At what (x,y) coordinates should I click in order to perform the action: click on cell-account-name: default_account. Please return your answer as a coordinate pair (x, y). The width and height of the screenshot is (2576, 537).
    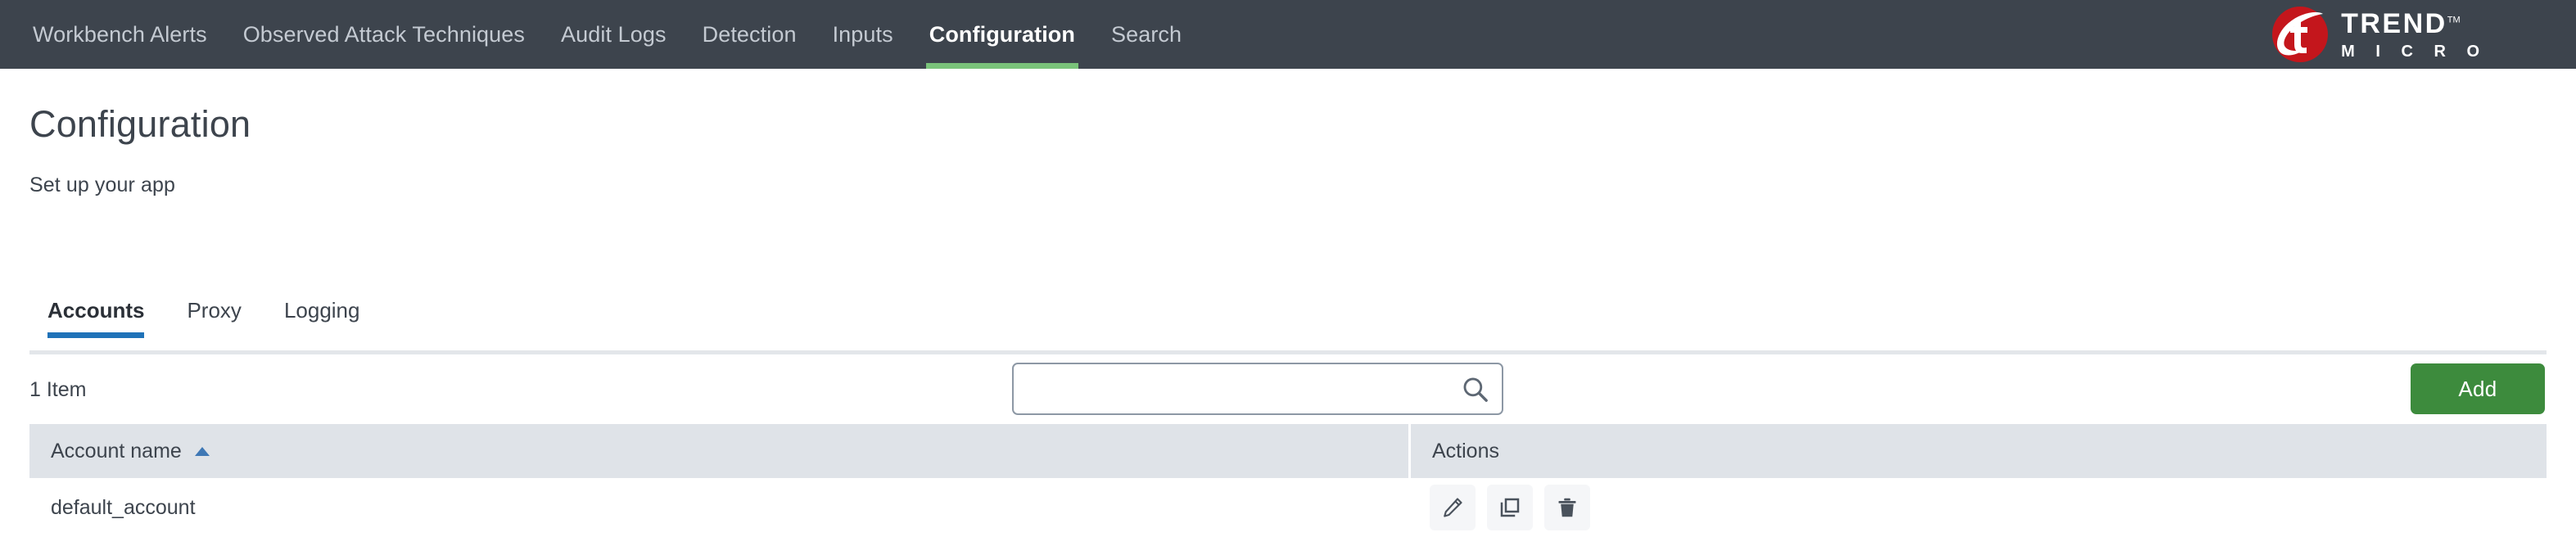
    Looking at the image, I should click on (123, 507).